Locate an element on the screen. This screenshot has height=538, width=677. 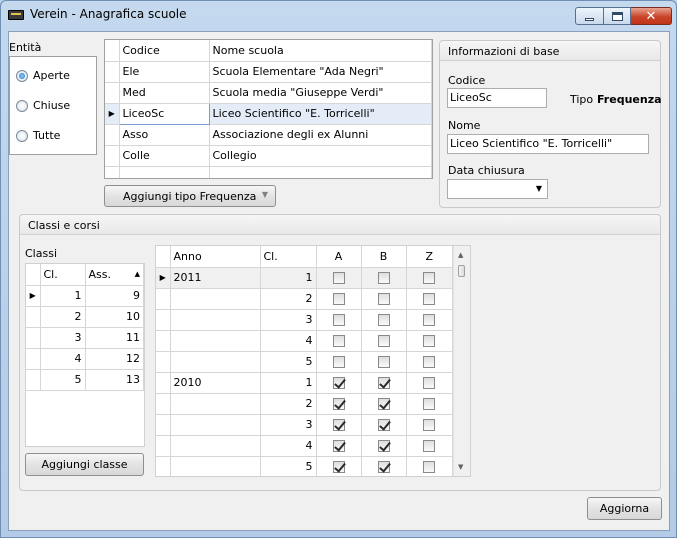
school-codice-cell: Med is located at coordinates (164, 93).